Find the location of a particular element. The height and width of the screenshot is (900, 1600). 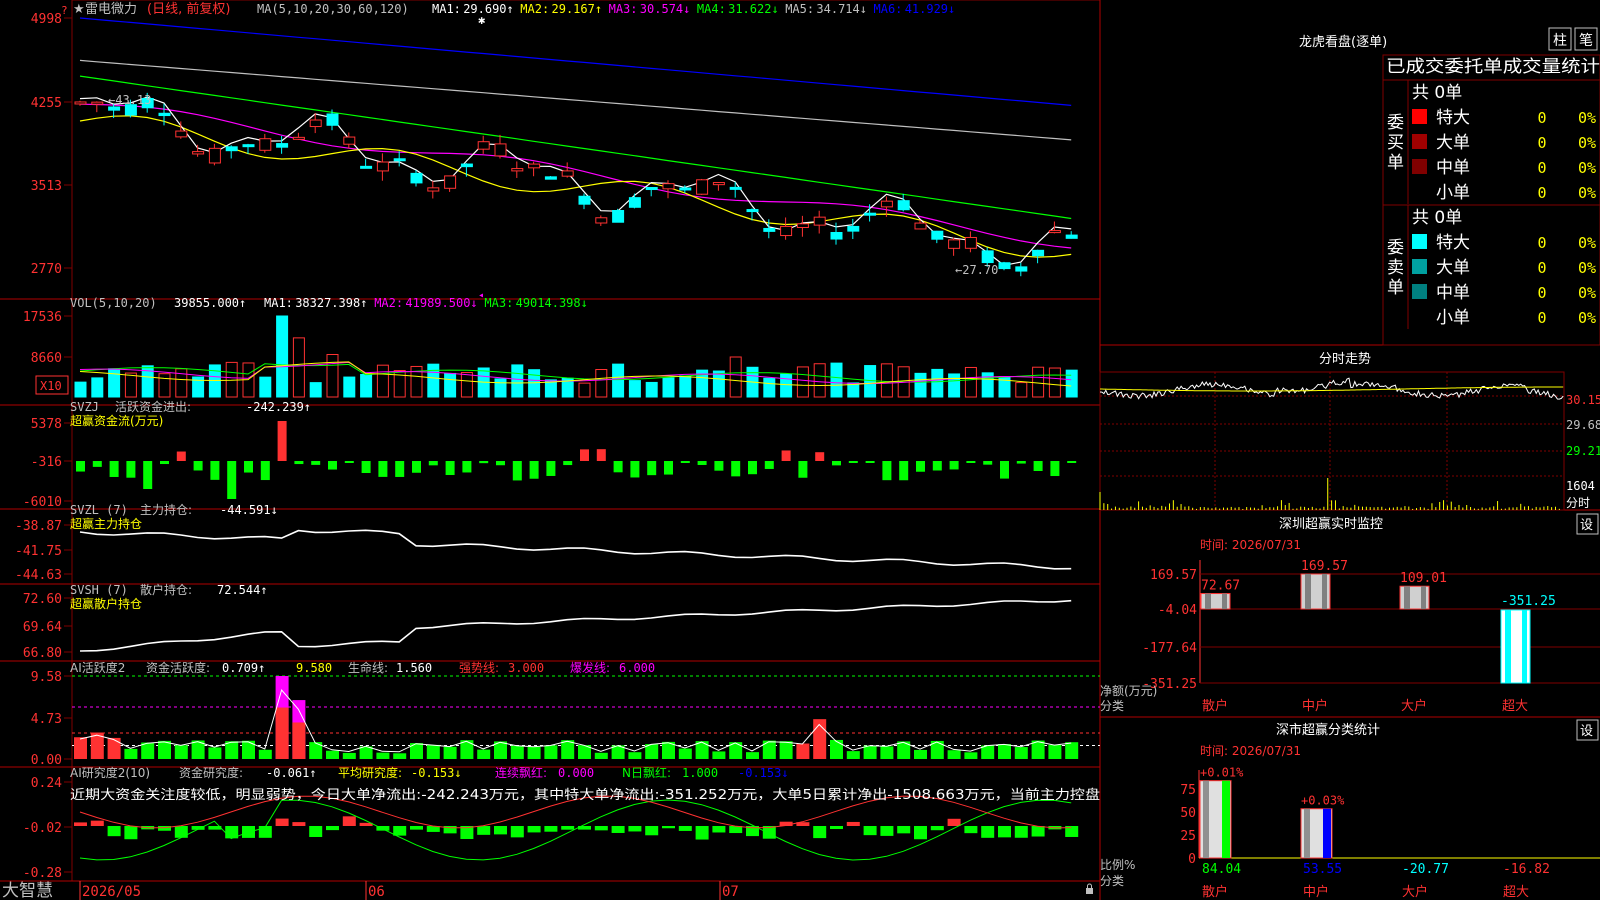

svzl-title: 主力持仓: is located at coordinates (166, 509).